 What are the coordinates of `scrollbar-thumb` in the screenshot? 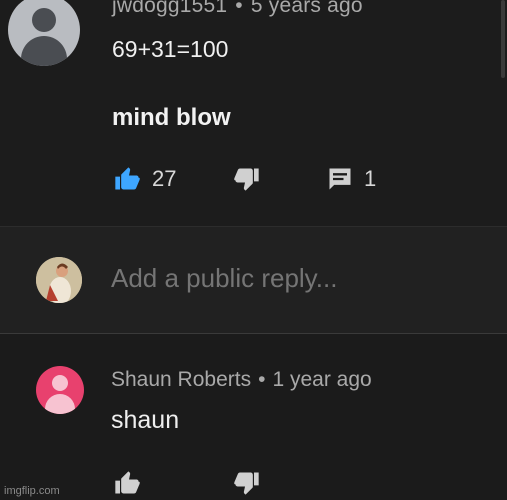 It's located at (503, 39).